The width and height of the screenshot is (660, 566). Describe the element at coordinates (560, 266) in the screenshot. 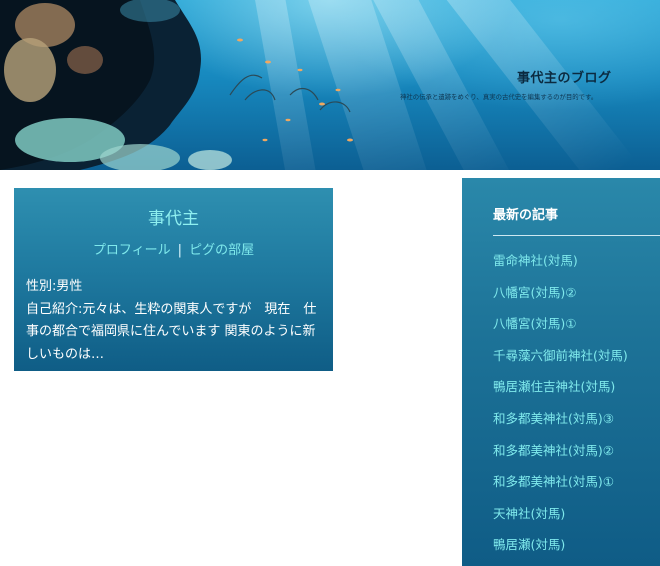

I see `recent-post-link: 雷命神社(対馬)` at that location.